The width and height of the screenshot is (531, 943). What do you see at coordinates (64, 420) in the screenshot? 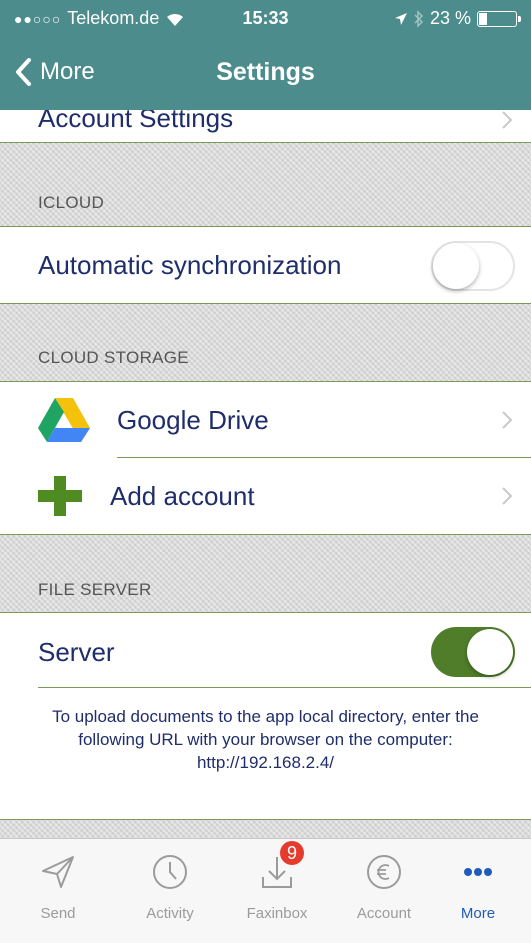
I see `google-drive-icon` at bounding box center [64, 420].